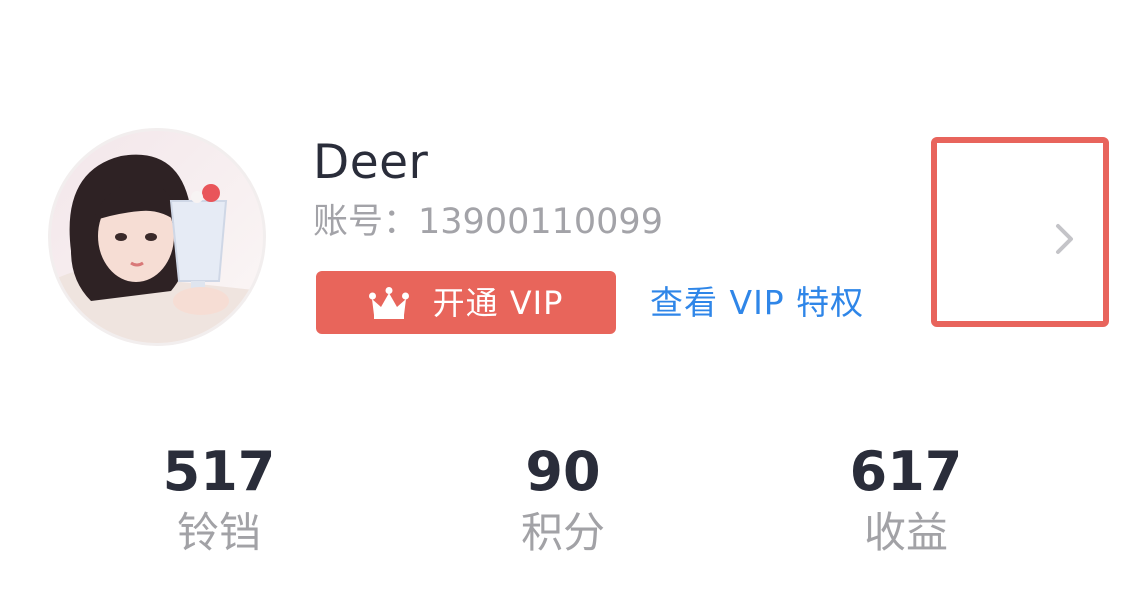 This screenshot has width=1125, height=607. I want to click on stat-points: 90 积分, so click(563, 500).